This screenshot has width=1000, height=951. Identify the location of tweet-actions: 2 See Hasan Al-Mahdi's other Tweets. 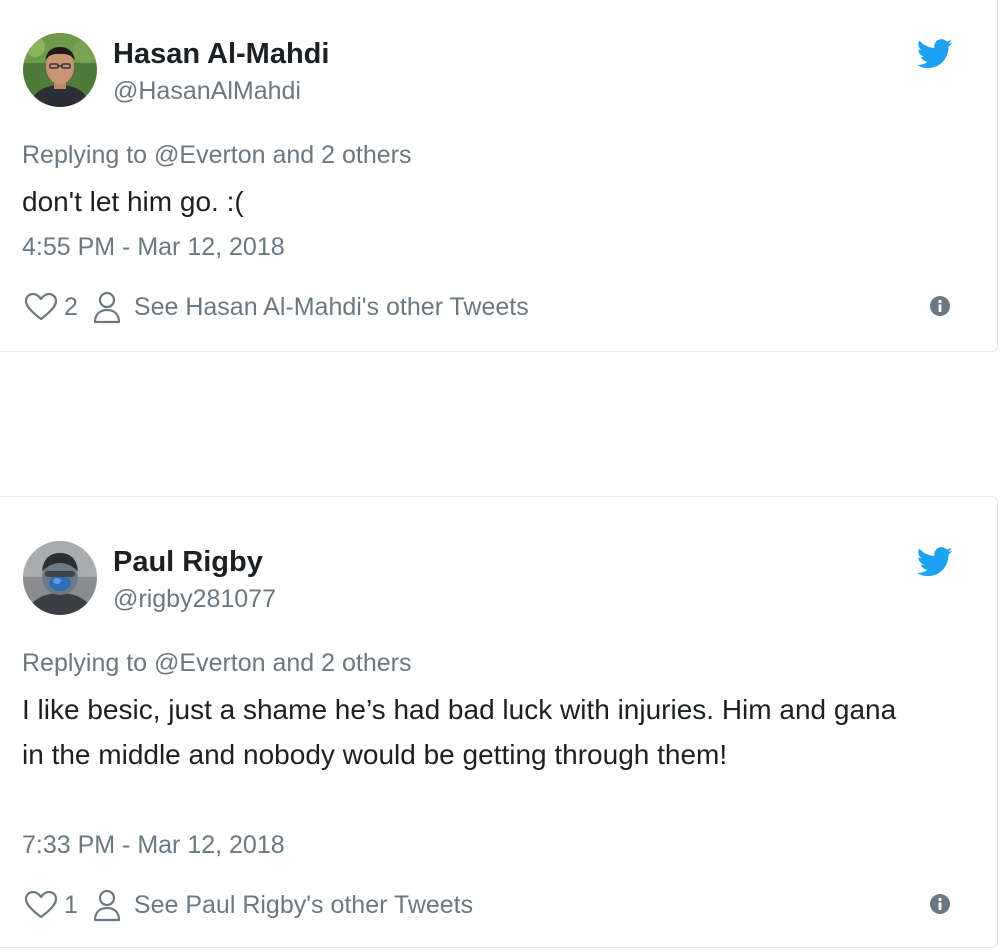
(276, 307).